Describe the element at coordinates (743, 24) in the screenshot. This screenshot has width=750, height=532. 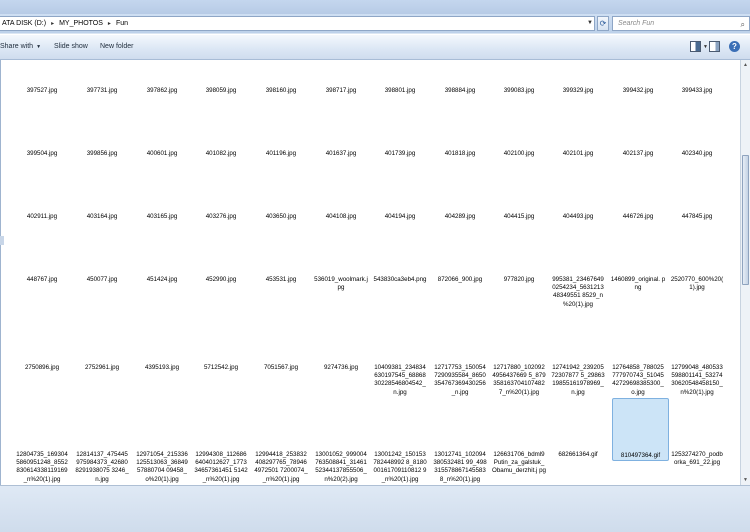
I see `search-icon: ⌕` at that location.